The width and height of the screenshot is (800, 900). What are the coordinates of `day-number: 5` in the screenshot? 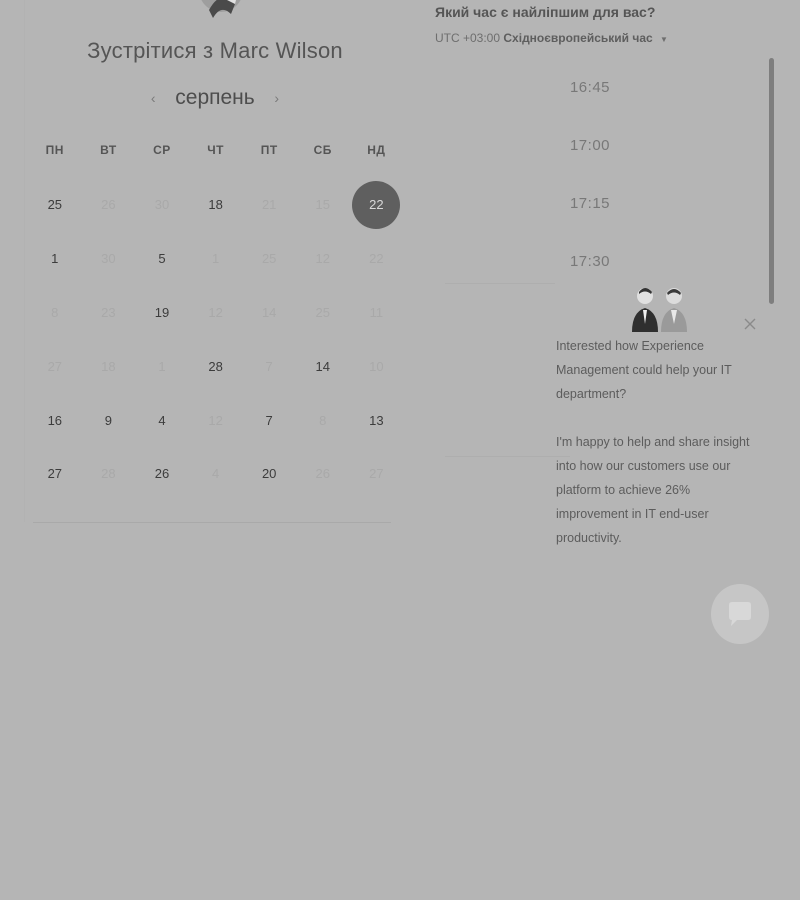 It's located at (162, 259).